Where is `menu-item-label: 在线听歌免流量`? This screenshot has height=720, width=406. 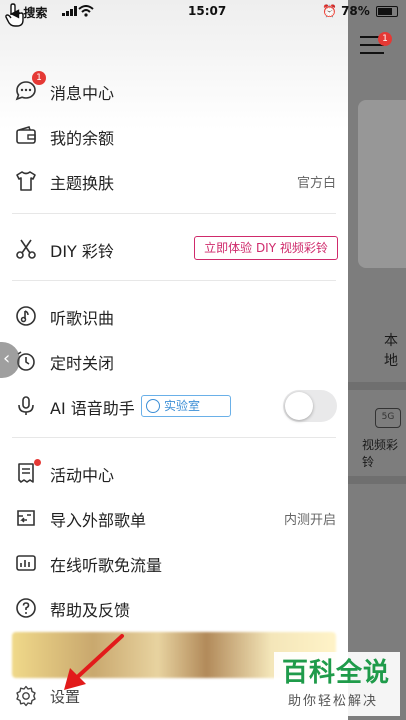
menu-item-label: 在线听歌免流量 is located at coordinates (106, 565).